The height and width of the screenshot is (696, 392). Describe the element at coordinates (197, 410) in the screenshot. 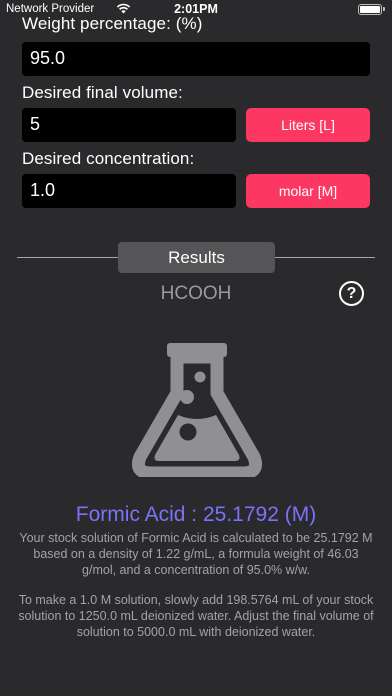

I see `flask-icon` at that location.